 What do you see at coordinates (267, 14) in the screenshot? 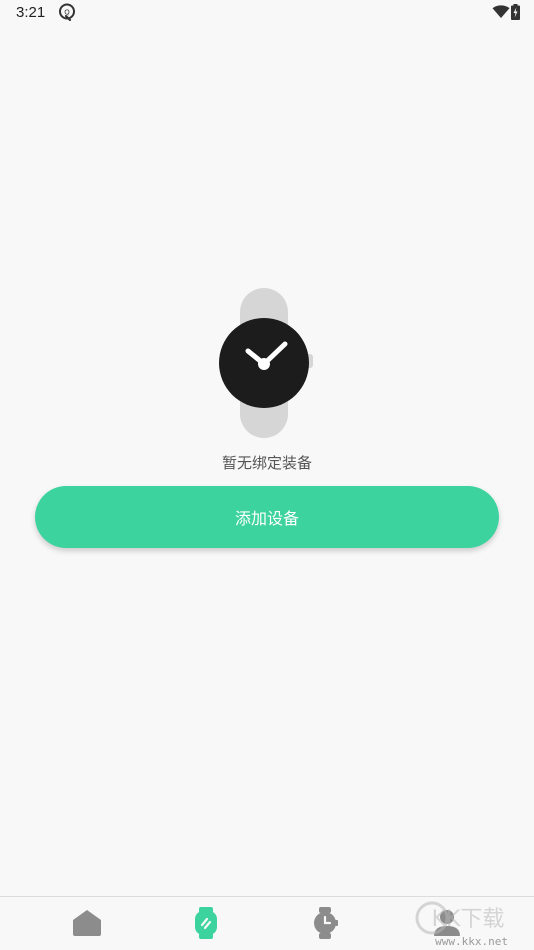
I see `status-bar: 3:21 Q` at bounding box center [267, 14].